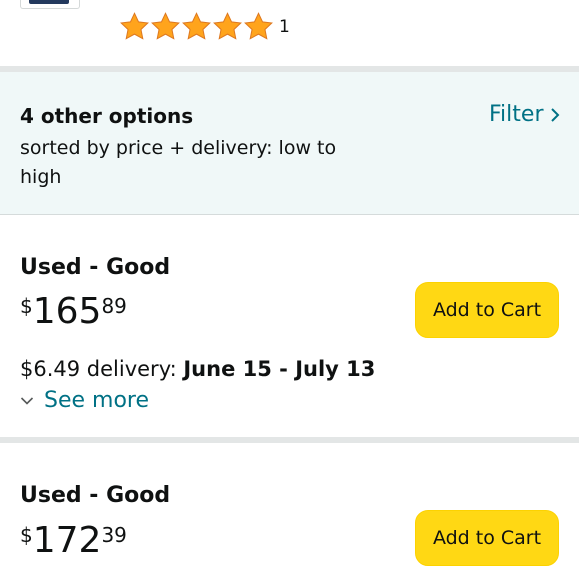  I want to click on price-fraction: 89, so click(114, 306).